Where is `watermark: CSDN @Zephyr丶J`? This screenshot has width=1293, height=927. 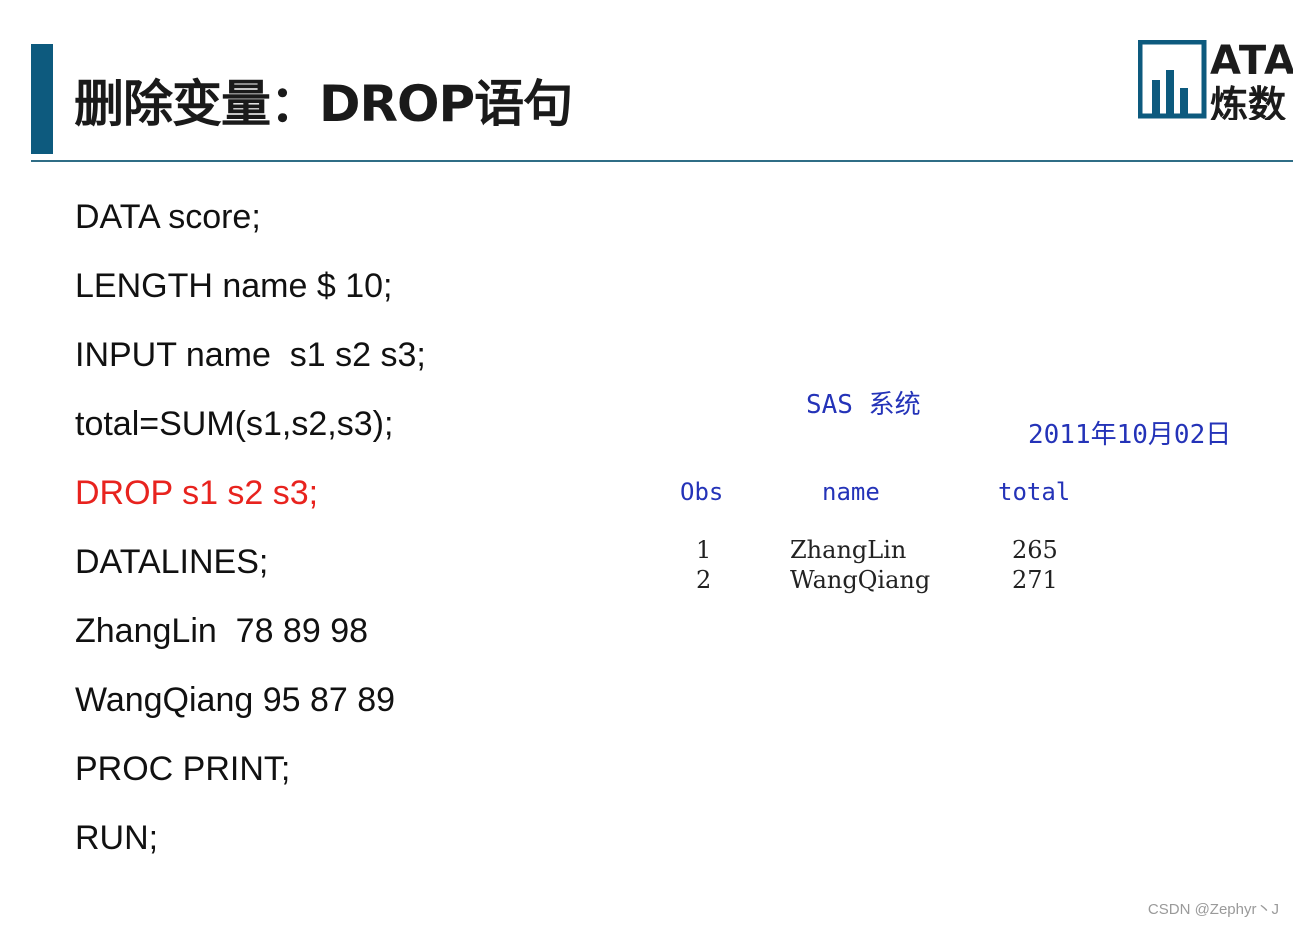
watermark: CSDN @Zephyr丶J is located at coordinates (1213, 909).